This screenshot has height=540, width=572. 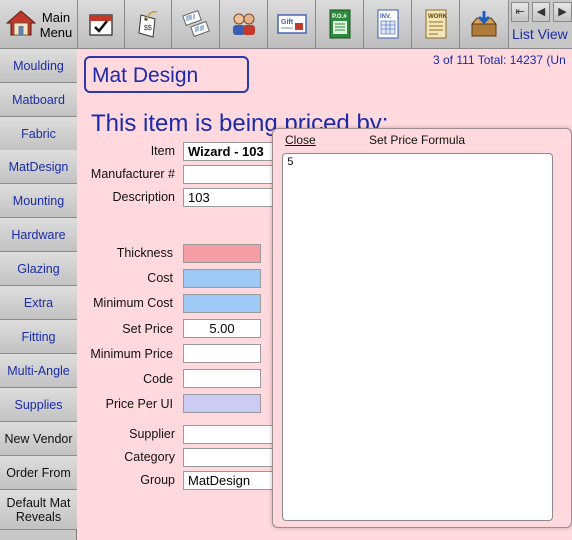 I want to click on invoice-icon: INV., so click(x=387, y=24).